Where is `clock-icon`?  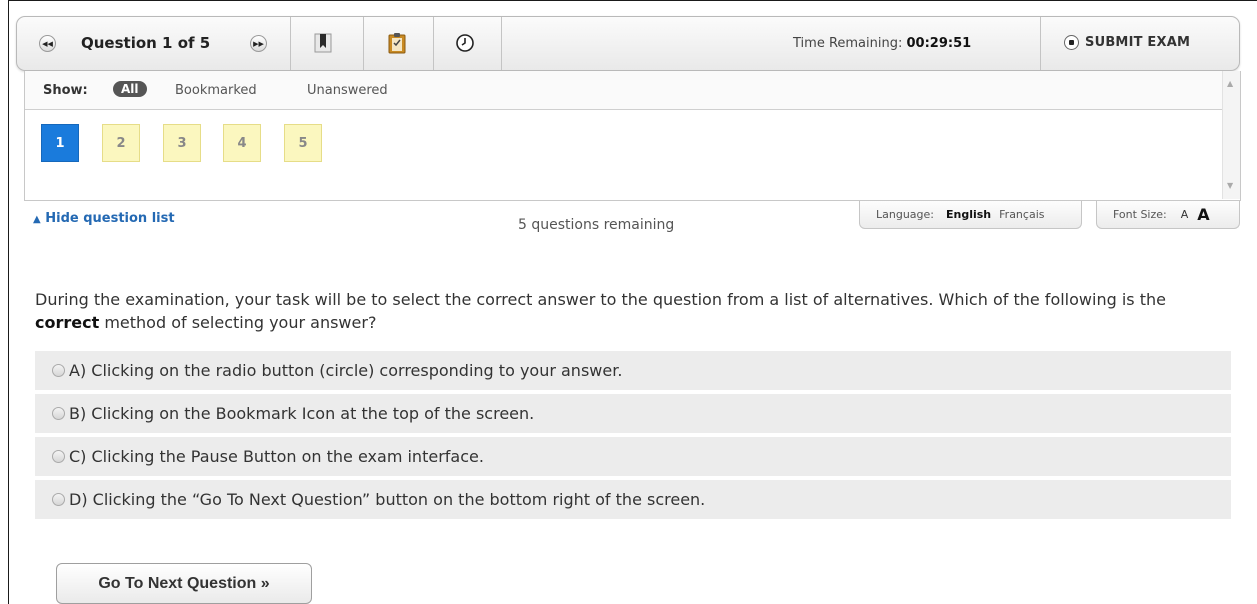
clock-icon is located at coordinates (465, 43).